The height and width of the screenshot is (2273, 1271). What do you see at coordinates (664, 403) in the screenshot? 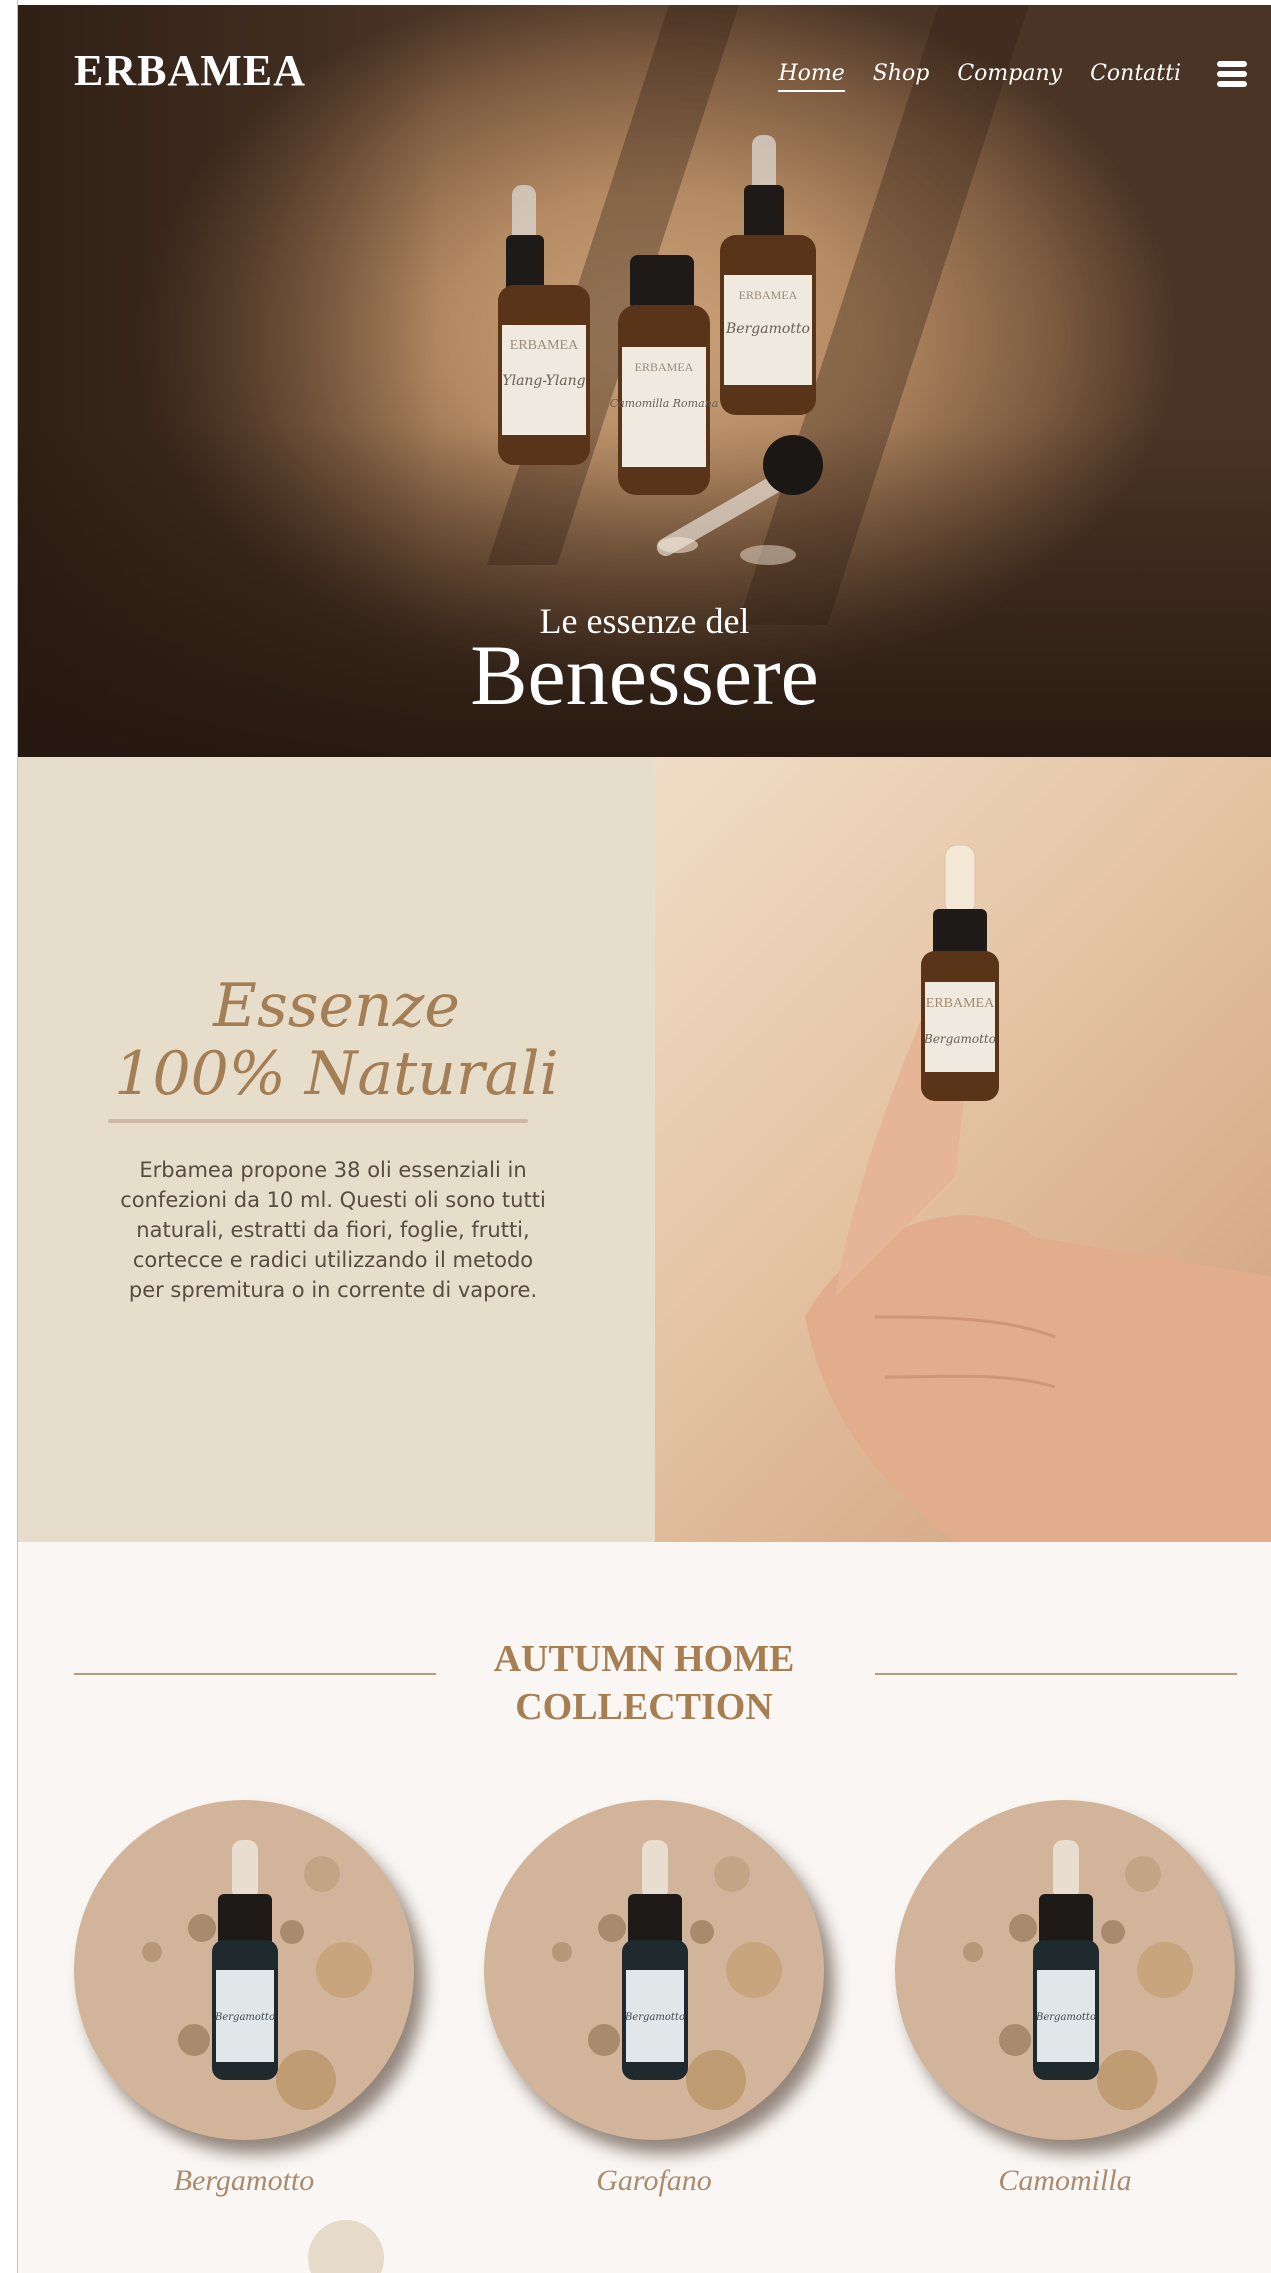
I see `bottle-label-name: Camomilla Romana` at bounding box center [664, 403].